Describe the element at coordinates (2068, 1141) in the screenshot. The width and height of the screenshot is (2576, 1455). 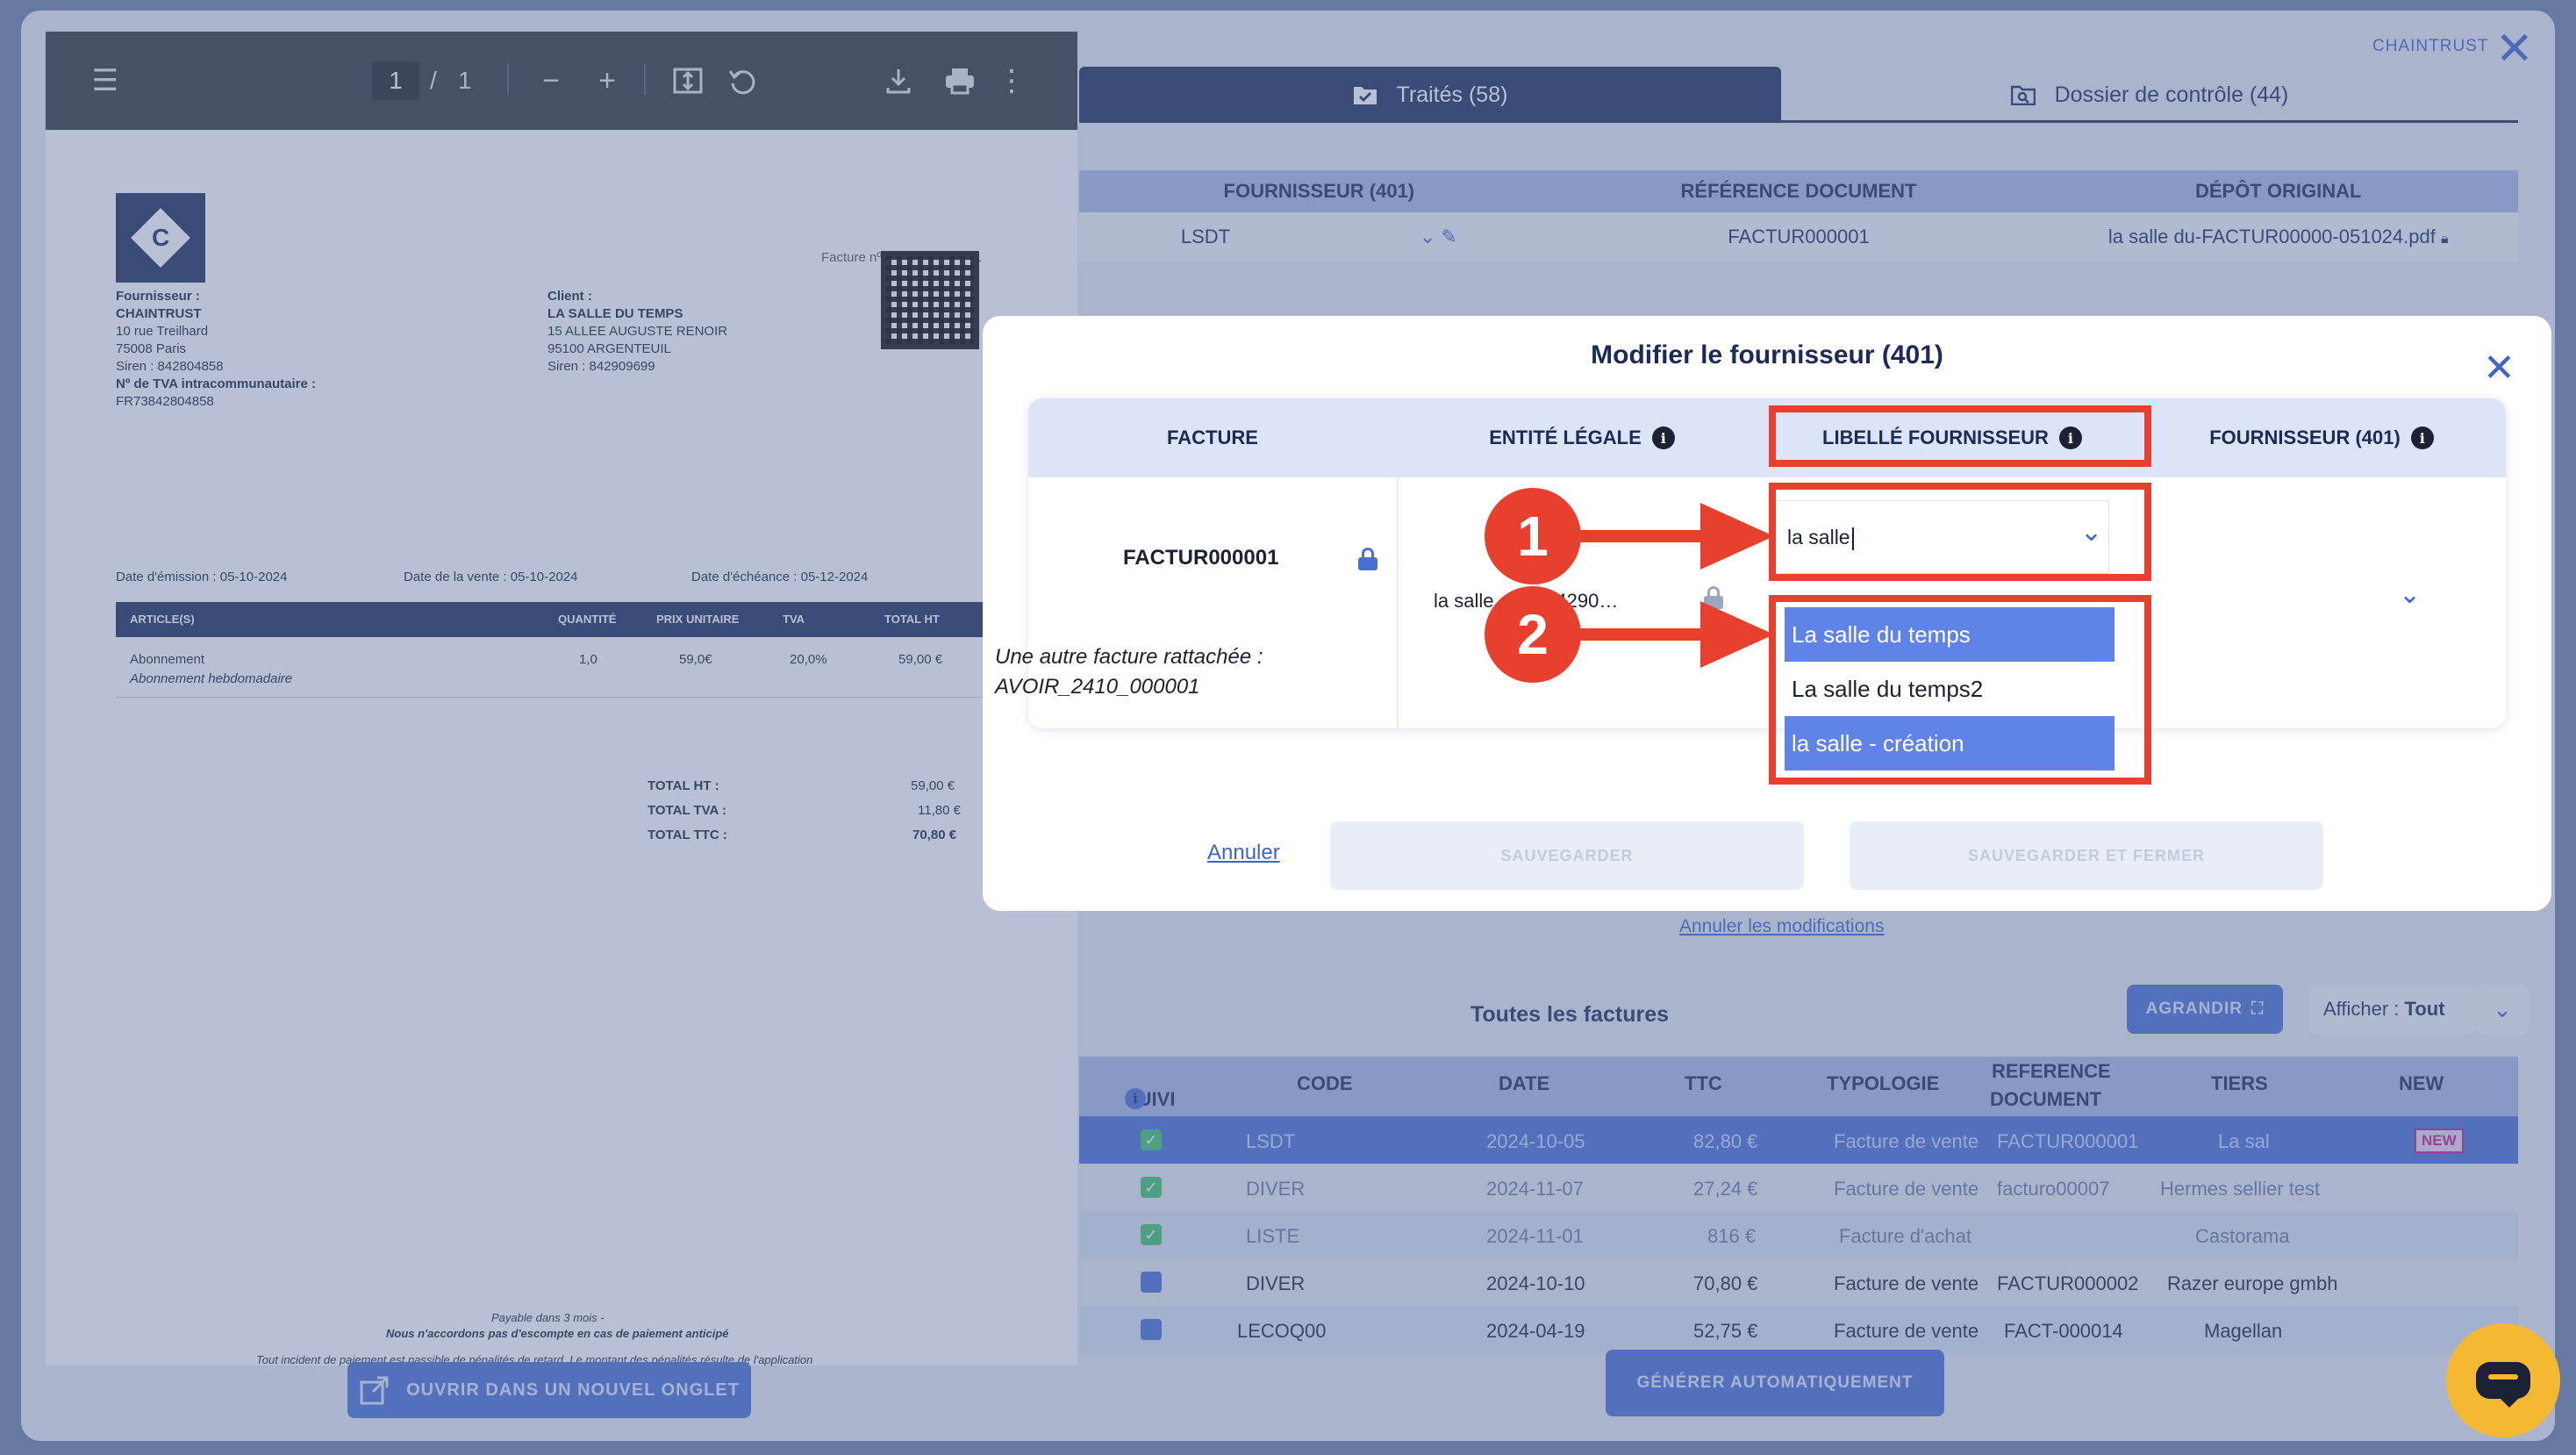
I see `row-reference: FACTUR000001` at that location.